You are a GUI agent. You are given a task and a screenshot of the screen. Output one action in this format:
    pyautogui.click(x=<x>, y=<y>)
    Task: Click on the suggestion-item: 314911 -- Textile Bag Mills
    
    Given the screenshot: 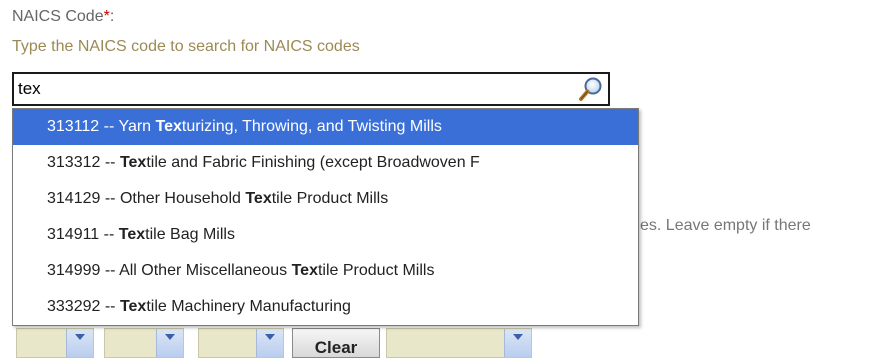 What is the action you would take?
    pyautogui.click(x=325, y=235)
    